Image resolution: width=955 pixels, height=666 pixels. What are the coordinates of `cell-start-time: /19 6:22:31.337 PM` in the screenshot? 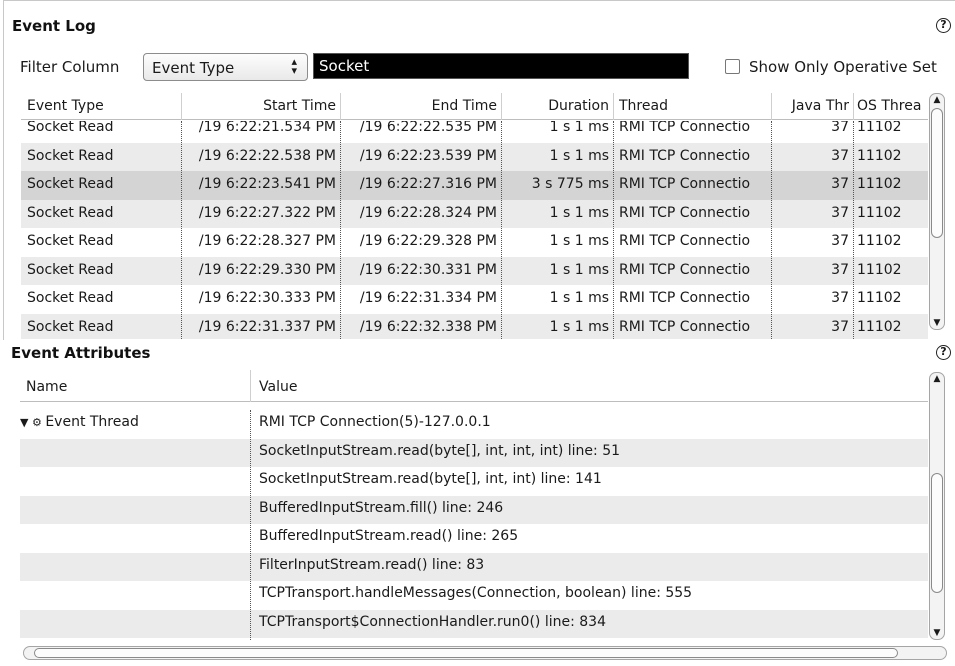 It's located at (267, 326).